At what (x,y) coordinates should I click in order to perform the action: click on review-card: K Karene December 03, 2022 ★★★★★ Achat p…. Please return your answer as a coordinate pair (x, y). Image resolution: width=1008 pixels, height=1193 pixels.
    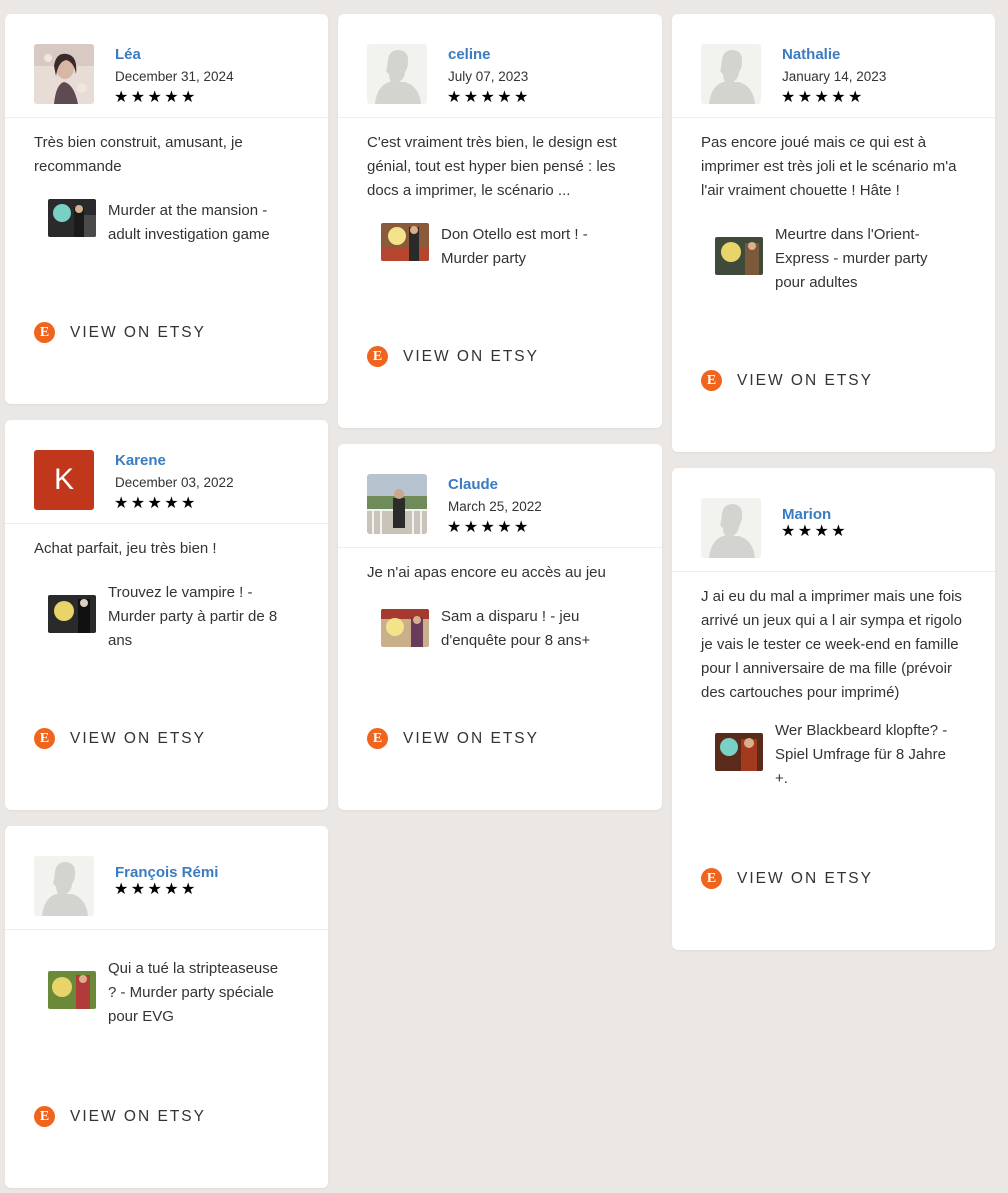
    Looking at the image, I should click on (166, 615).